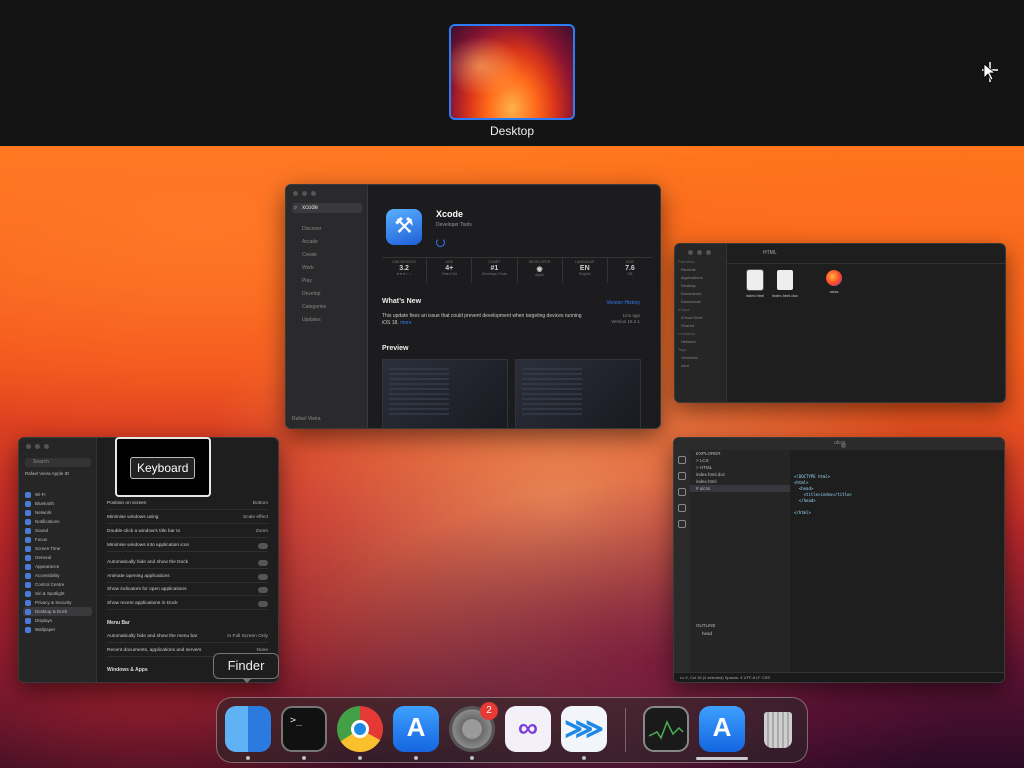 This screenshot has height=768, width=1024. Describe the element at coordinates (528, 729) in the screenshot. I see `visual-studio-dock-icon: ∞` at that location.